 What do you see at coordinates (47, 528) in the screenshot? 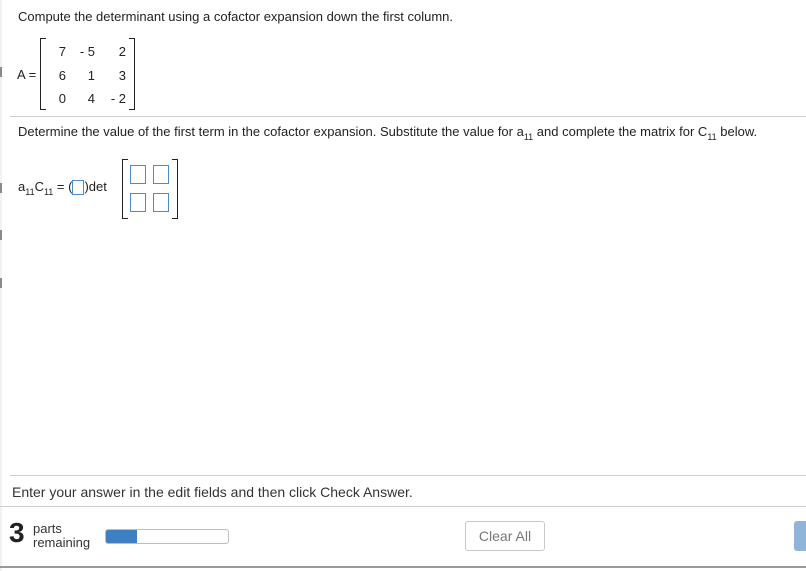
I see `parts-label: parts` at bounding box center [47, 528].